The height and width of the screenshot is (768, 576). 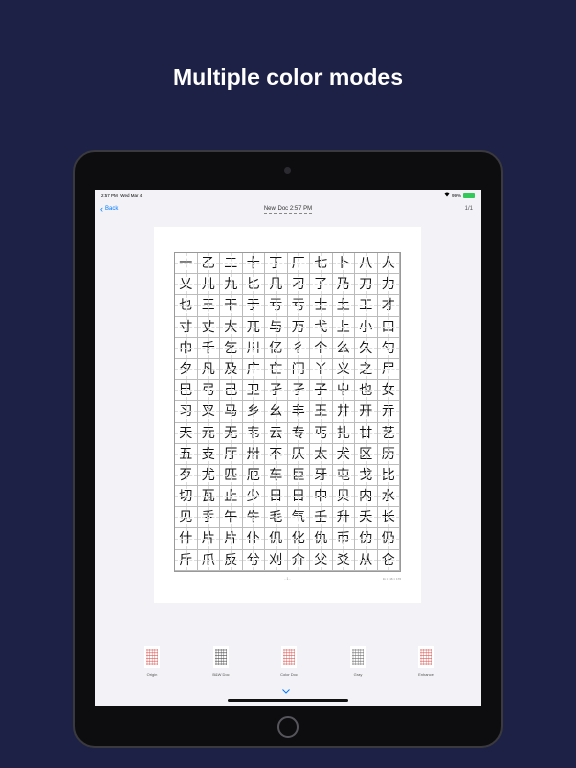 I want to click on mode-option: Origin, so click(x=152, y=661).